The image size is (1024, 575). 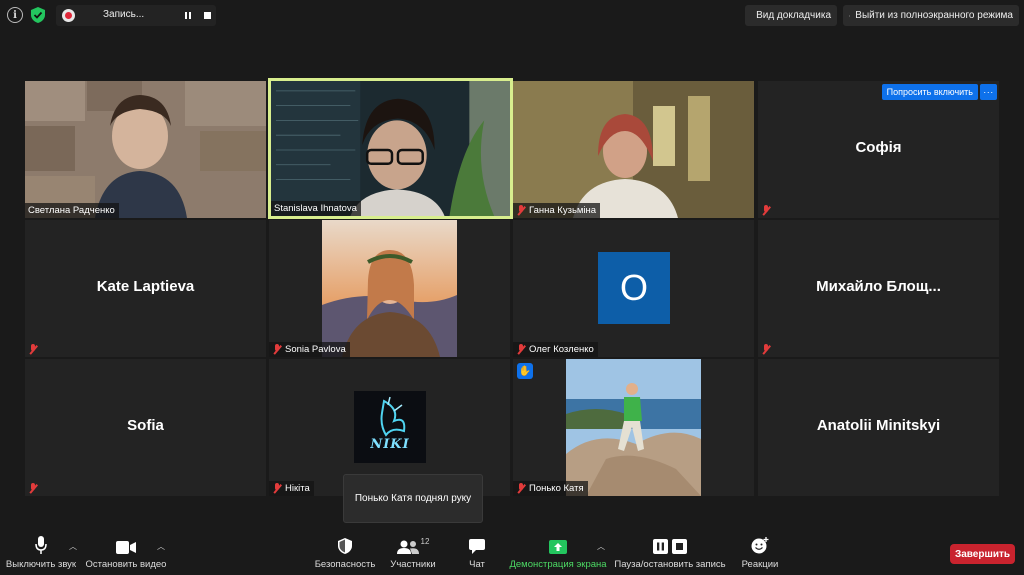 I want to click on participant-display-name: Sofia, so click(x=145, y=425).